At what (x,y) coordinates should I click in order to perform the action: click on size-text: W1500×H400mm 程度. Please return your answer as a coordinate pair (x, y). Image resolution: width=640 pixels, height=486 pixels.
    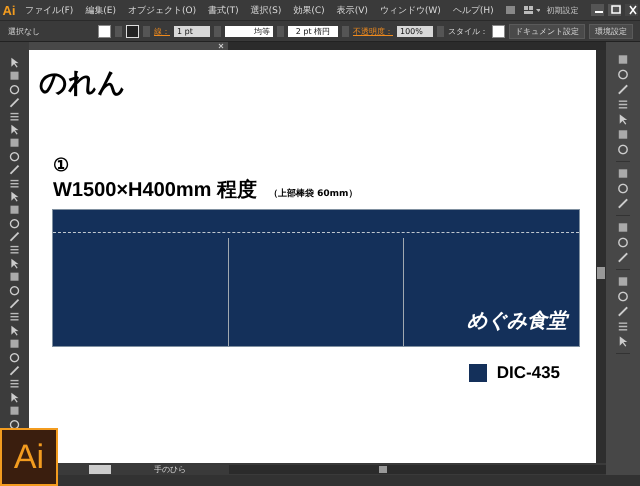
    Looking at the image, I should click on (155, 190).